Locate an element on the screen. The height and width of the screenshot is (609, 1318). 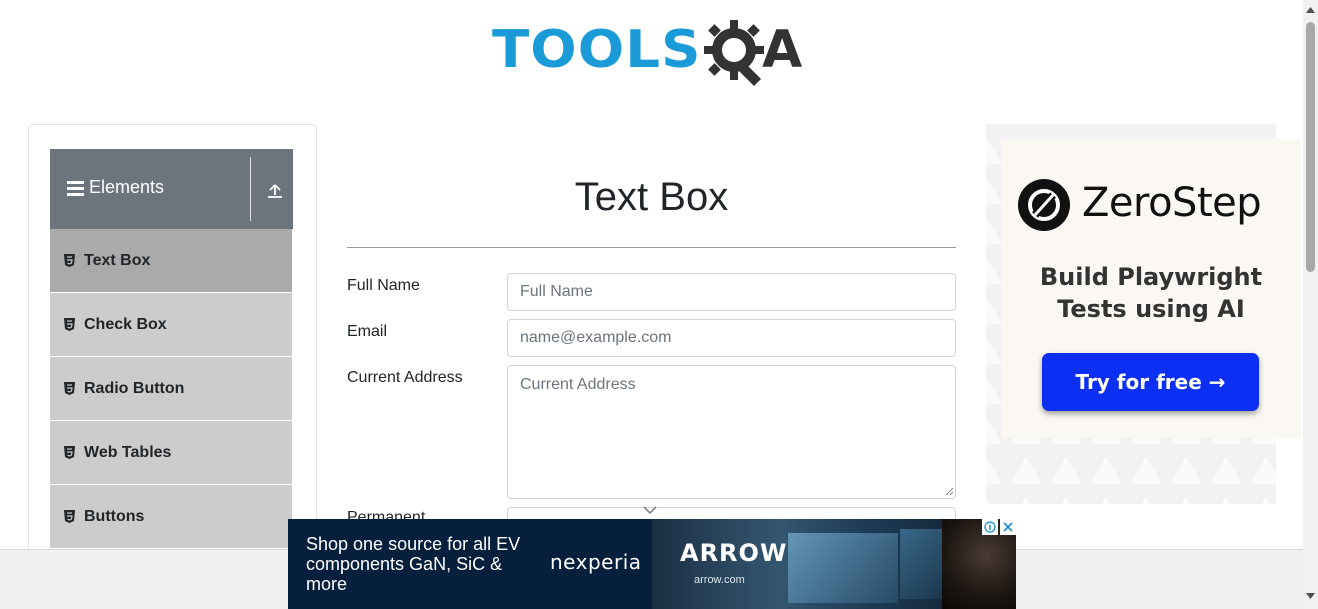
banner-screen-image is located at coordinates (843, 568).